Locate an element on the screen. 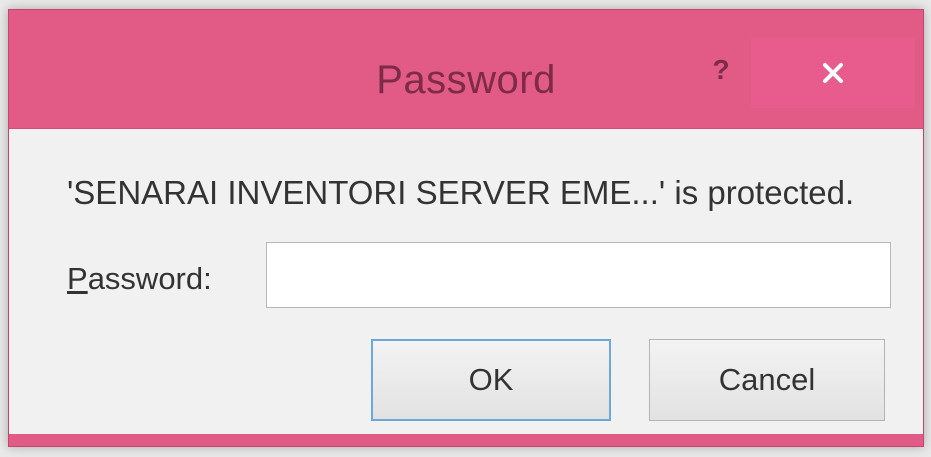 This screenshot has height=457, width=931. password-label: Password: is located at coordinates (139, 279).